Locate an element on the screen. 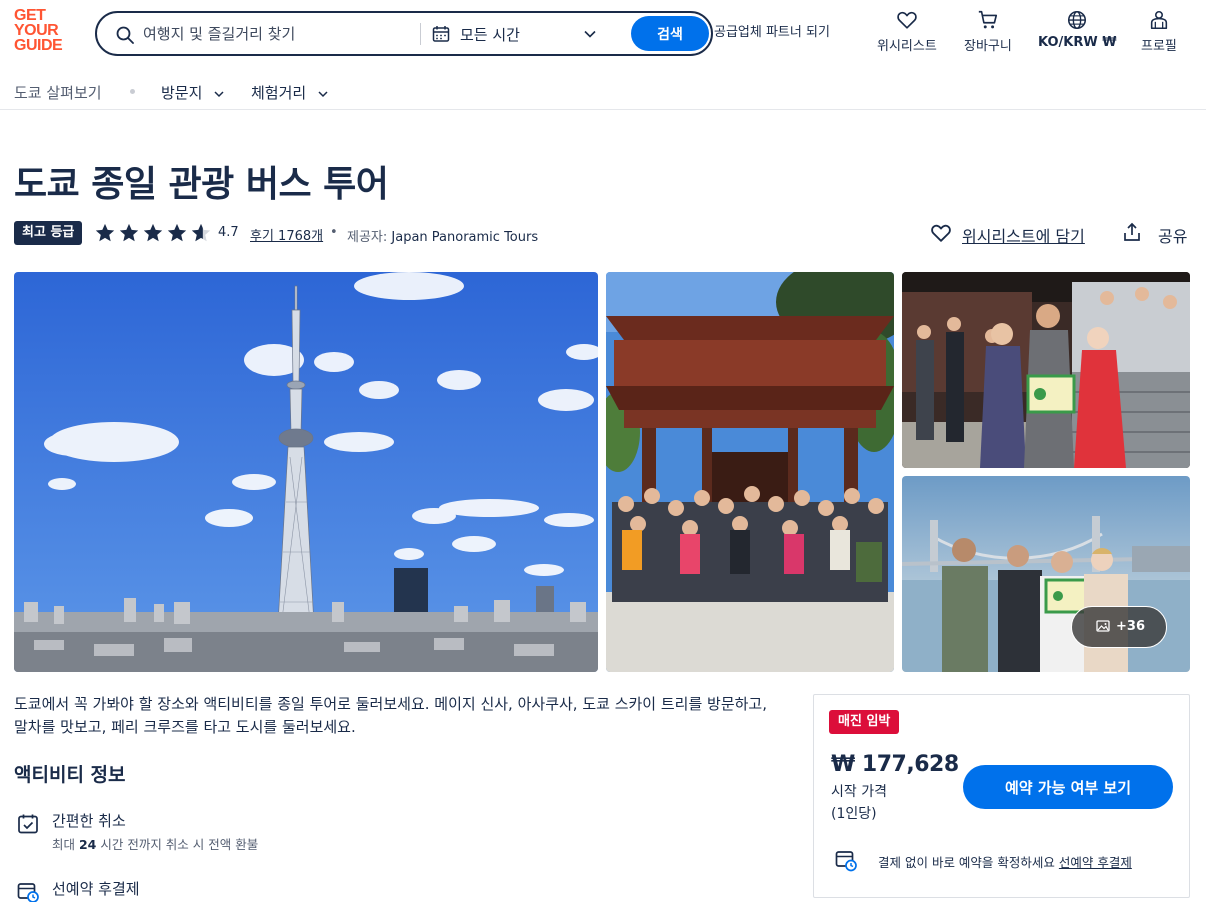 The image size is (1206, 902). search-divider is located at coordinates (420, 34).